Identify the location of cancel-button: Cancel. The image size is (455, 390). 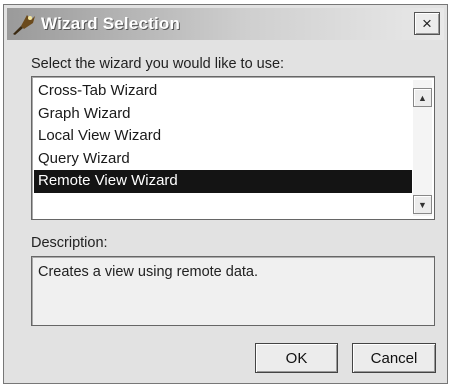
(394, 358).